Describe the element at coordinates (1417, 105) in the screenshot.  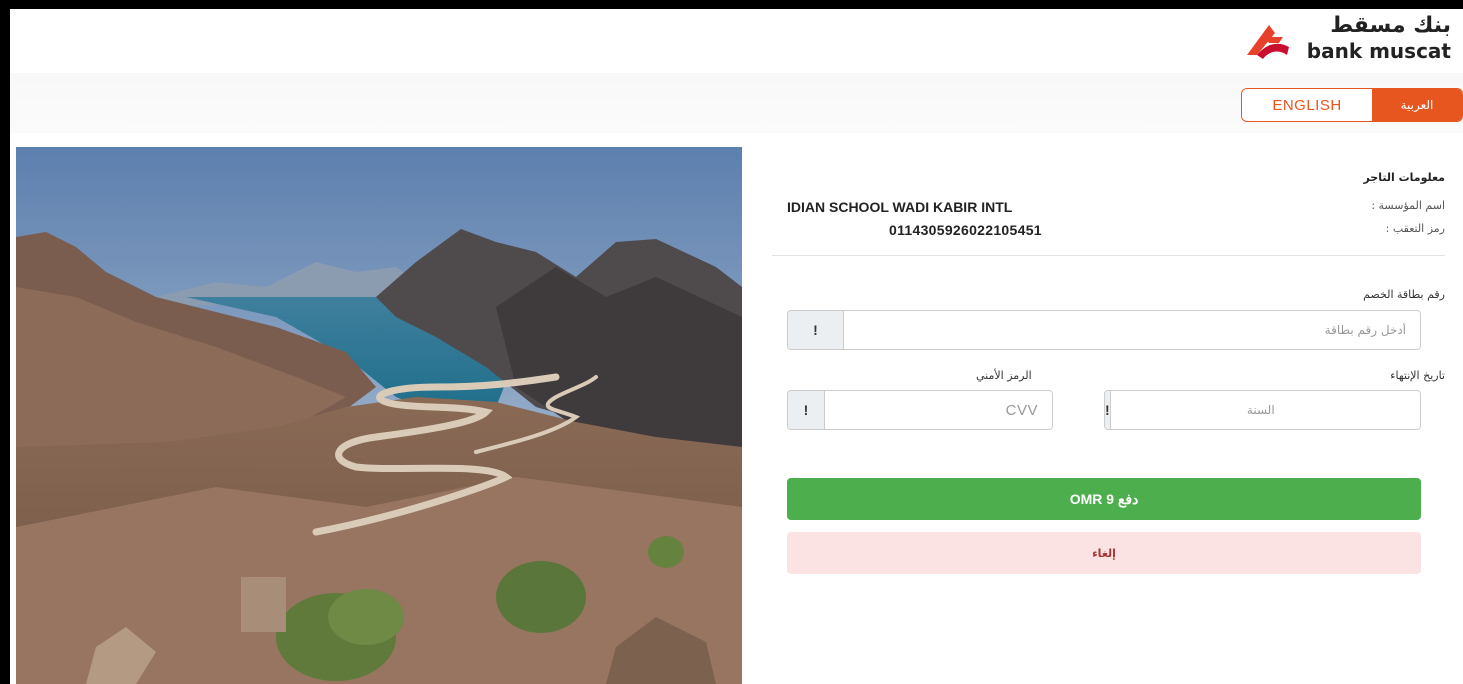
I see `arabic-language-button: العربية` at that location.